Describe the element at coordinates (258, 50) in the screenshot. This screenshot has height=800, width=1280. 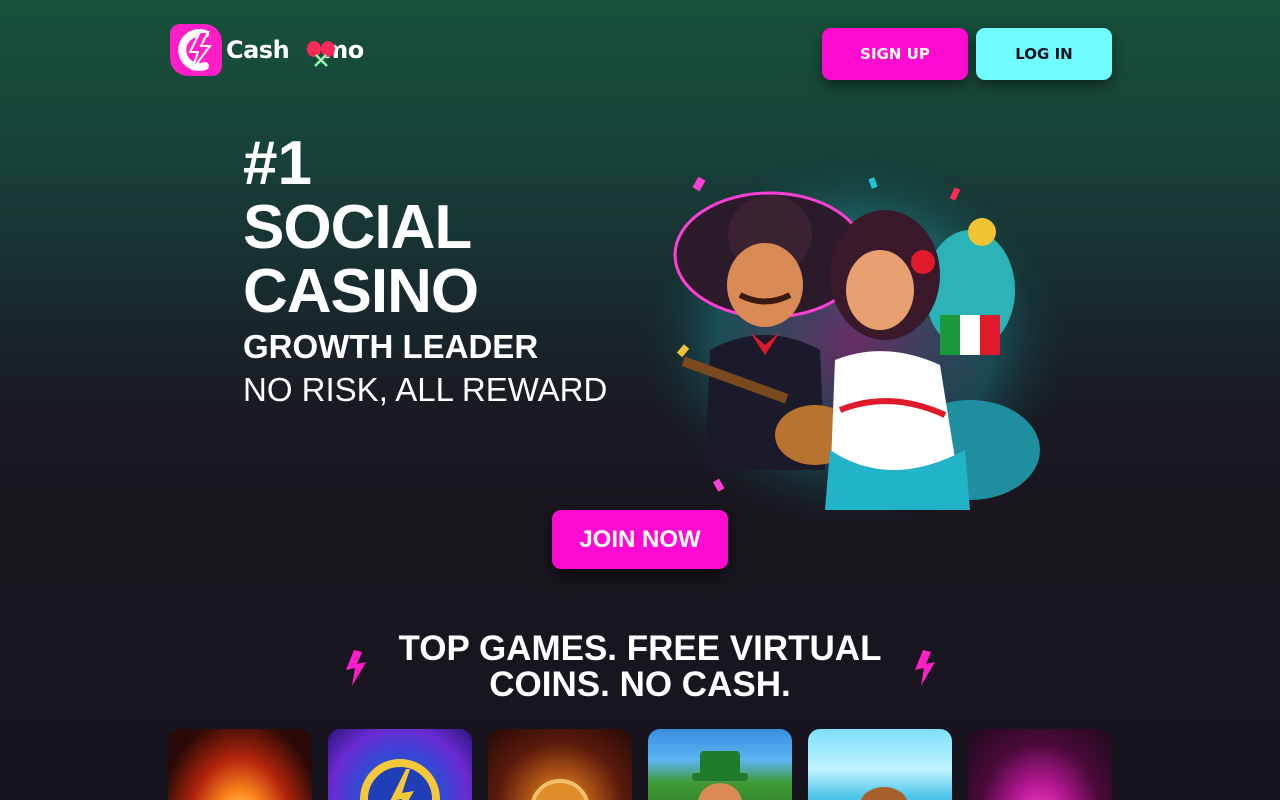
I see `logo-text-start: Cash` at that location.